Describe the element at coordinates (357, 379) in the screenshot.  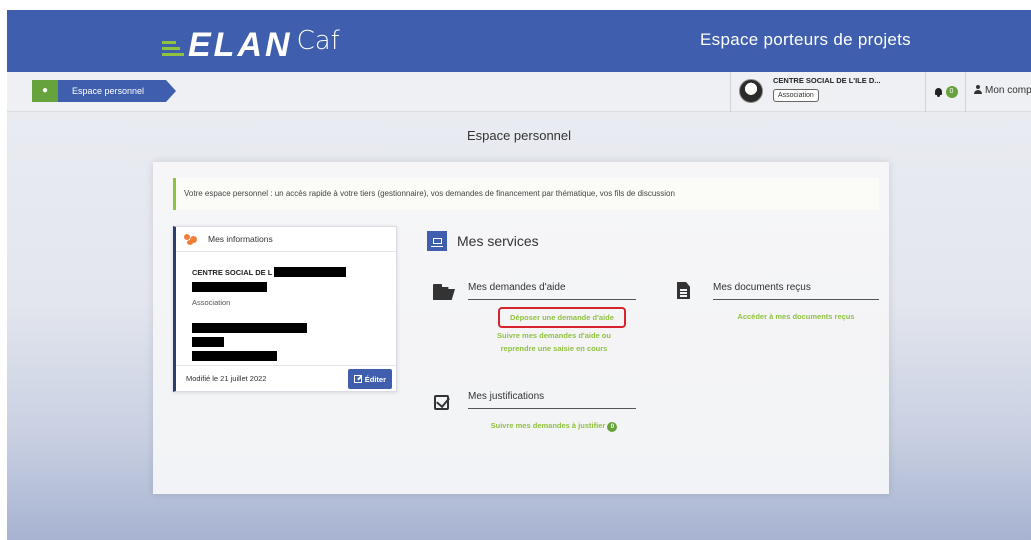
I see `edit-icon` at that location.